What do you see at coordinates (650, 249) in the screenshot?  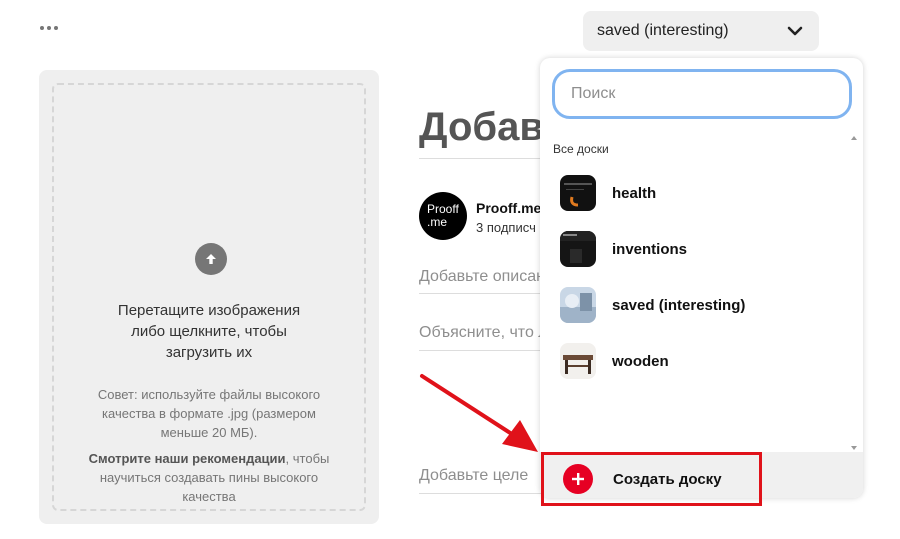 I see `board-name: inventions` at bounding box center [650, 249].